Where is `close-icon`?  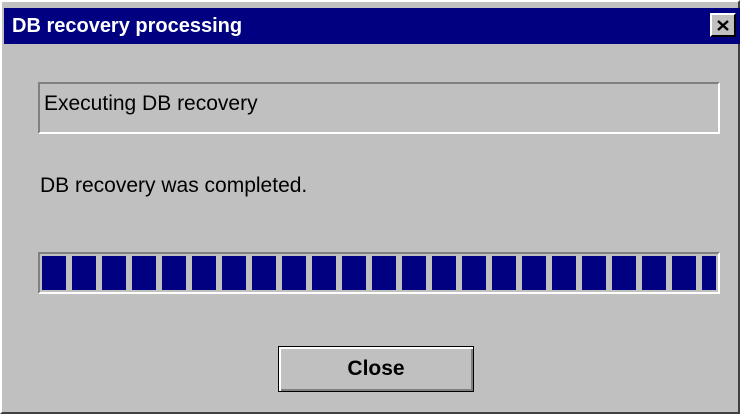 close-icon is located at coordinates (723, 25).